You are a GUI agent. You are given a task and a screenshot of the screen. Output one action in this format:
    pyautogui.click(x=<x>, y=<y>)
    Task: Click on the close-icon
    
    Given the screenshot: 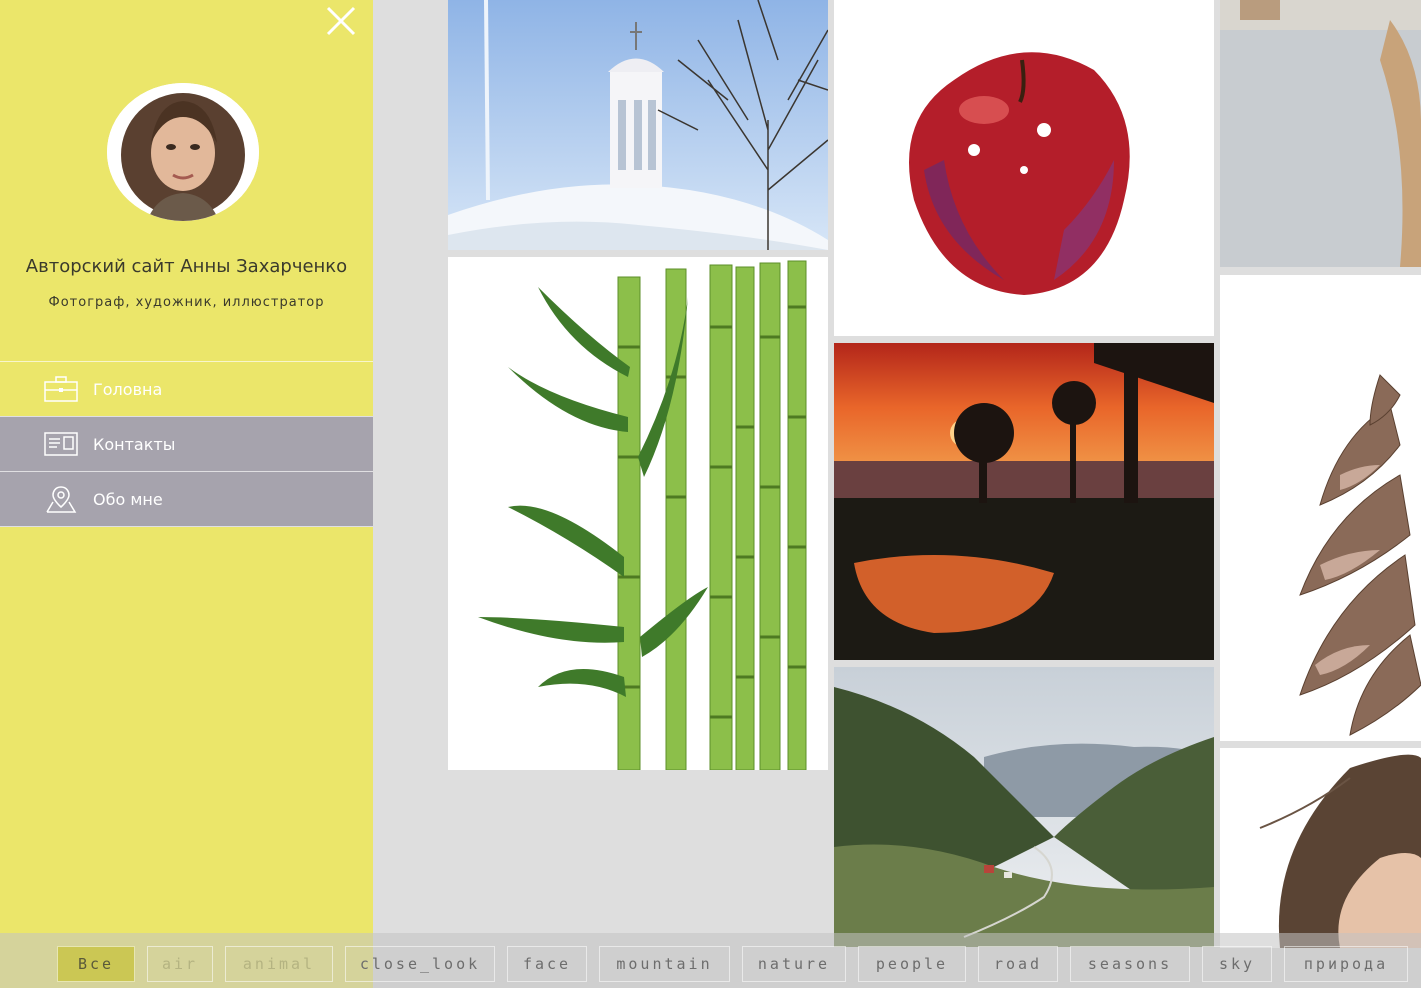 What is the action you would take?
    pyautogui.click(x=341, y=21)
    